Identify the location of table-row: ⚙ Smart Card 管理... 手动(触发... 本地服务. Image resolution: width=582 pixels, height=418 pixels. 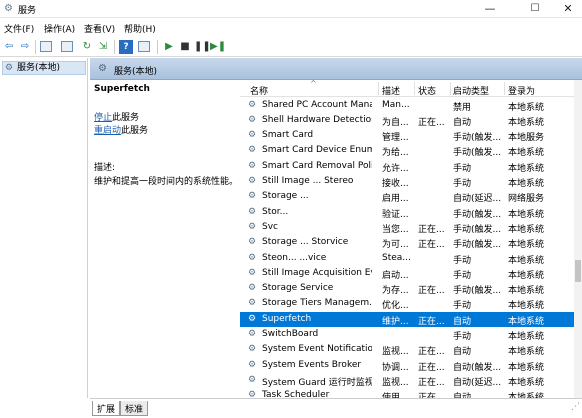
(407, 135).